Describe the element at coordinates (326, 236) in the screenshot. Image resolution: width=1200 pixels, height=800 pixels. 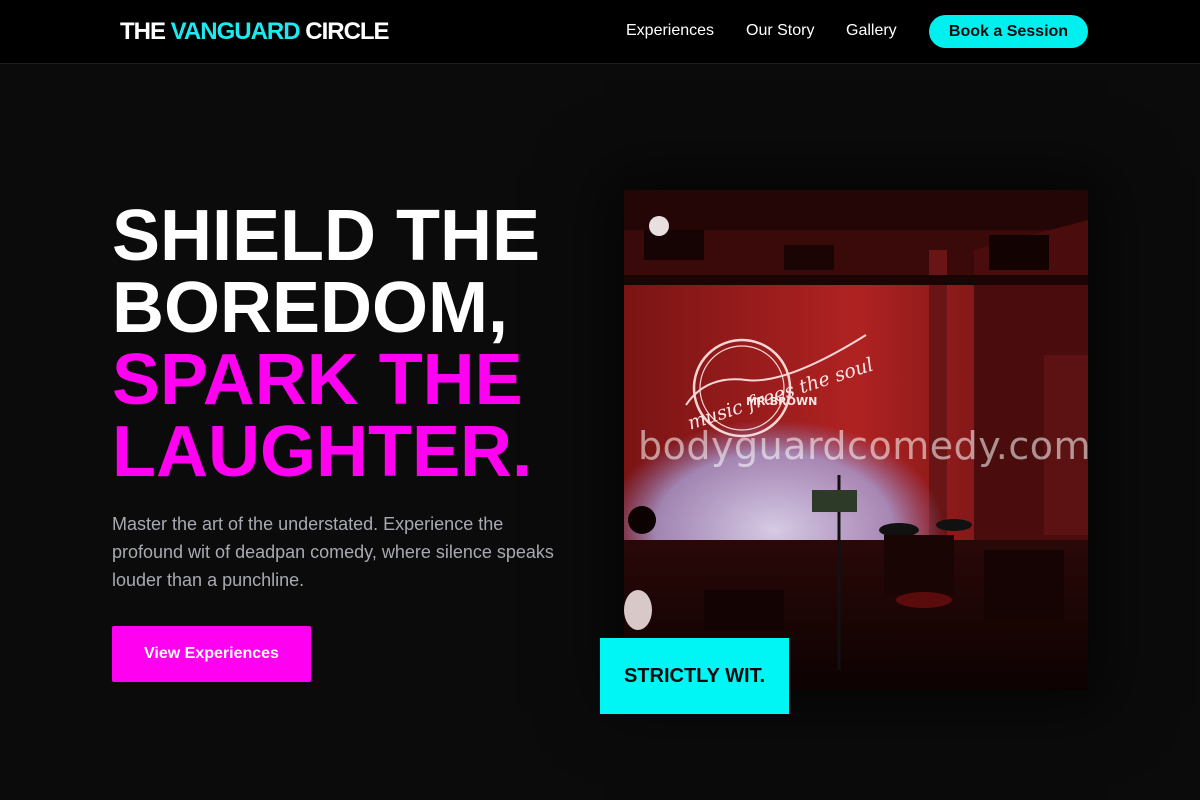
I see `headline-line-1: SHIELD THE` at that location.